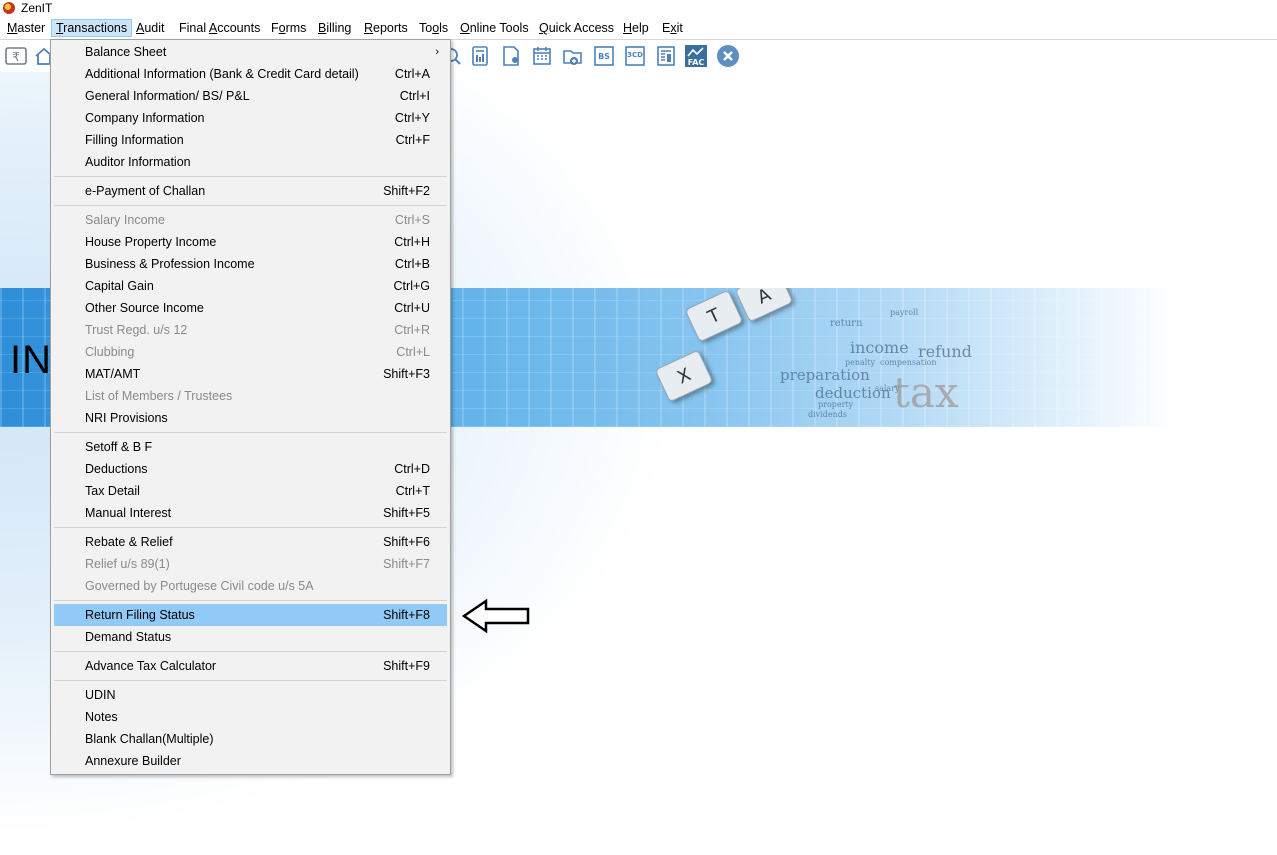  I want to click on svg-text: FAC, so click(696, 62).